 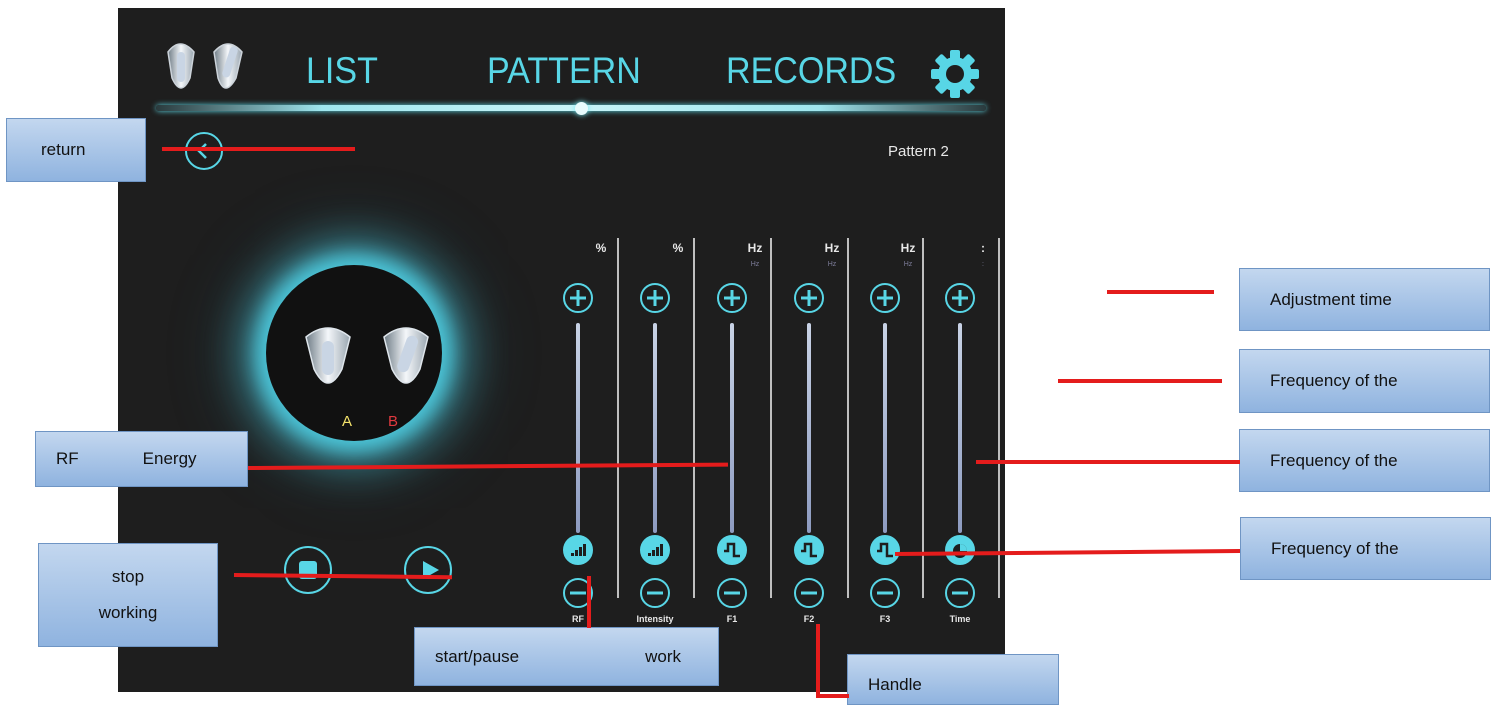 What do you see at coordinates (832, 696) in the screenshot?
I see `callout-line-handle-h` at bounding box center [832, 696].